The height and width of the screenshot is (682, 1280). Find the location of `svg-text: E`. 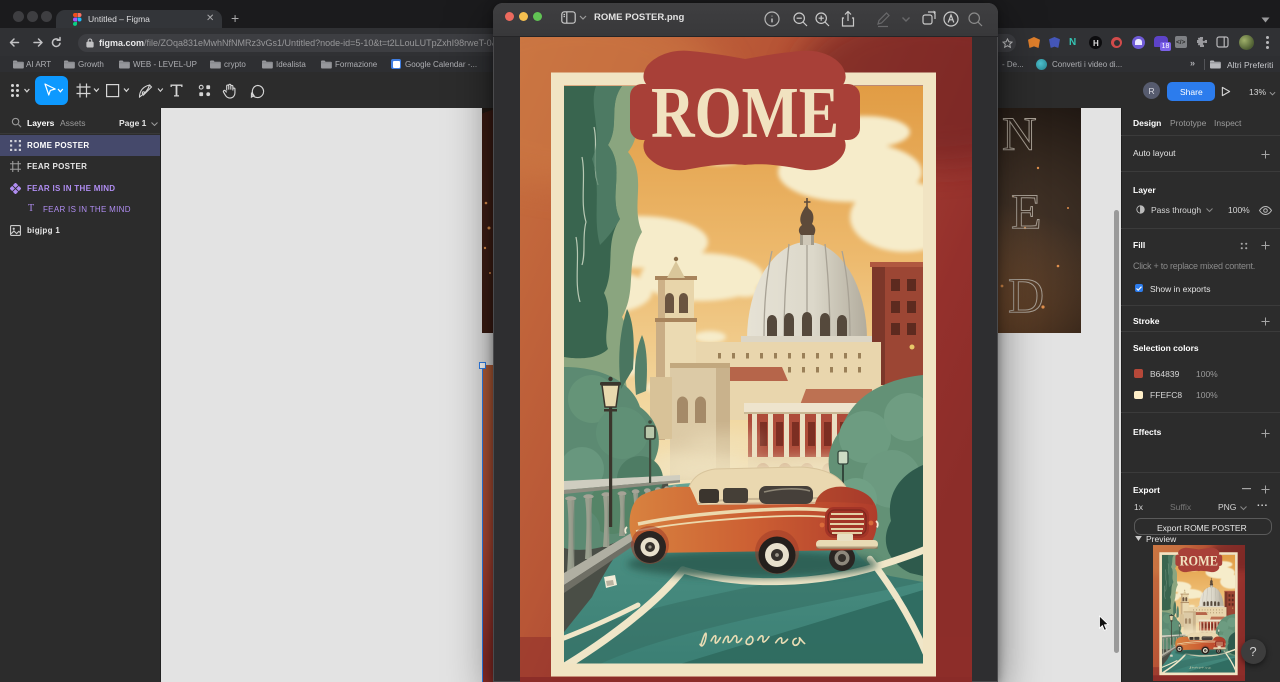

svg-text: E is located at coordinates (1026, 211).